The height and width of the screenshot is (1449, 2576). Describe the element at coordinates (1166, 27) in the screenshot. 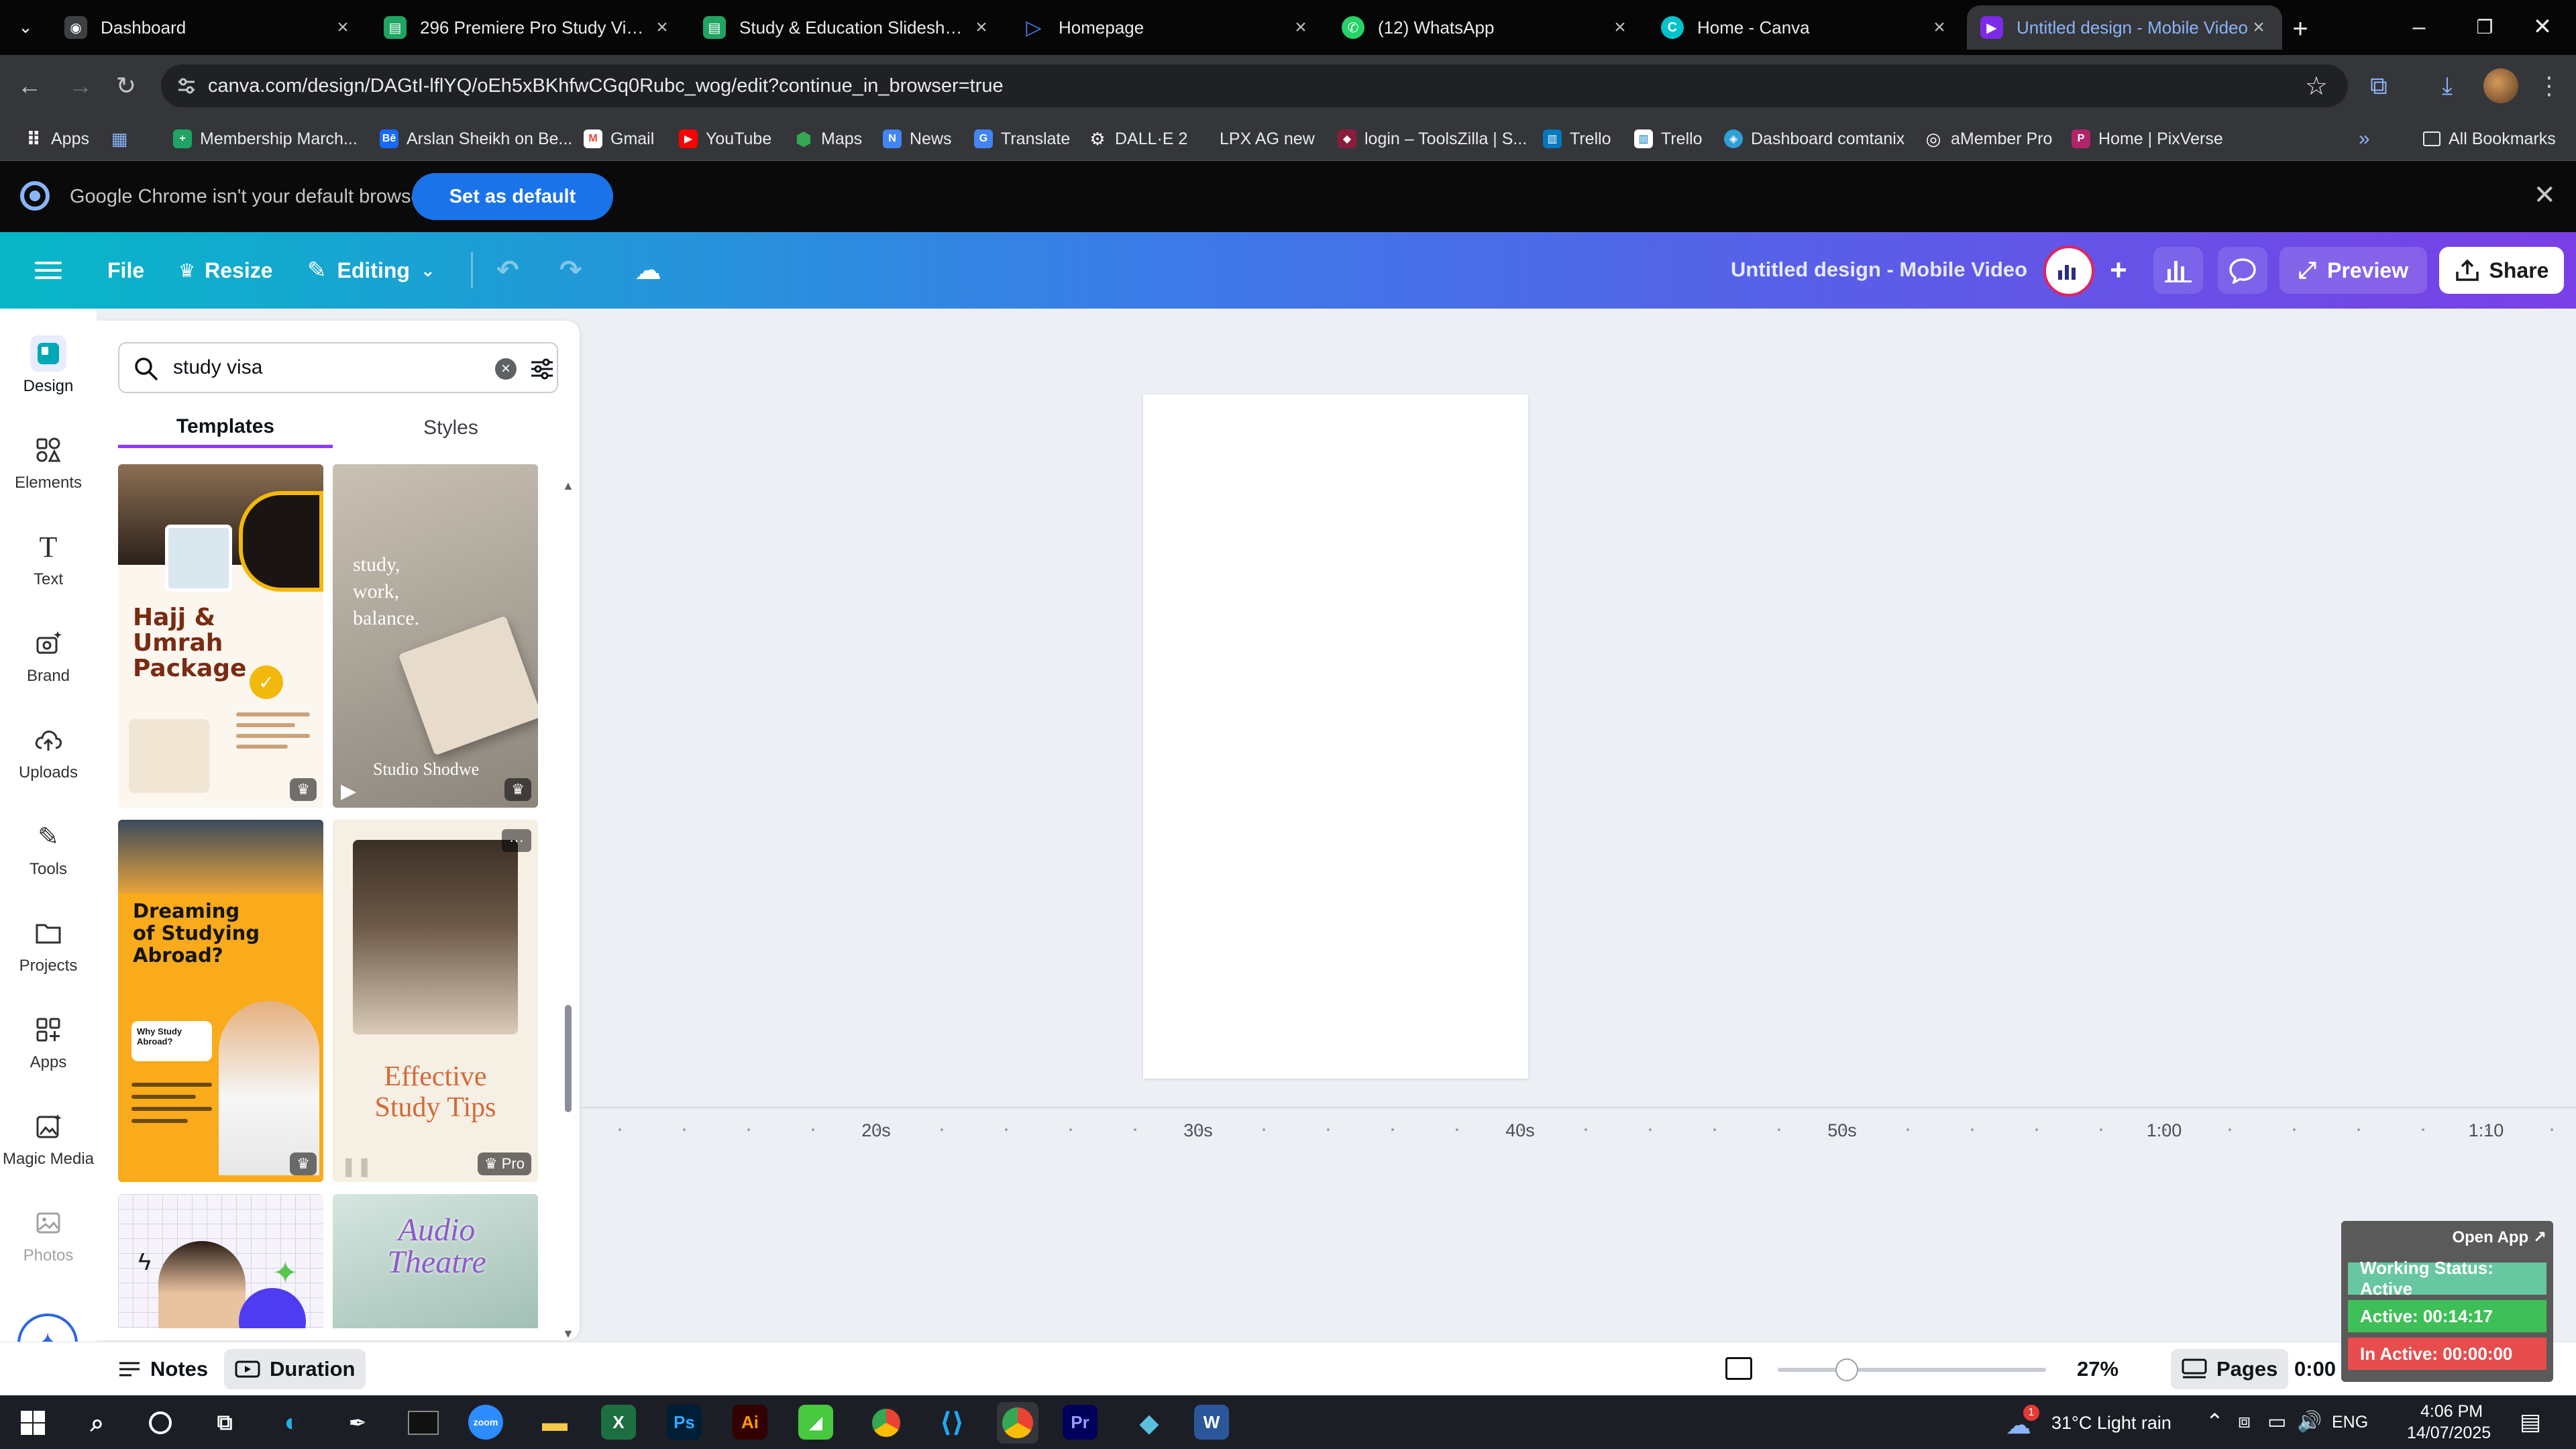

I see `browser-tab-3: ▷ Homepage ×` at that location.